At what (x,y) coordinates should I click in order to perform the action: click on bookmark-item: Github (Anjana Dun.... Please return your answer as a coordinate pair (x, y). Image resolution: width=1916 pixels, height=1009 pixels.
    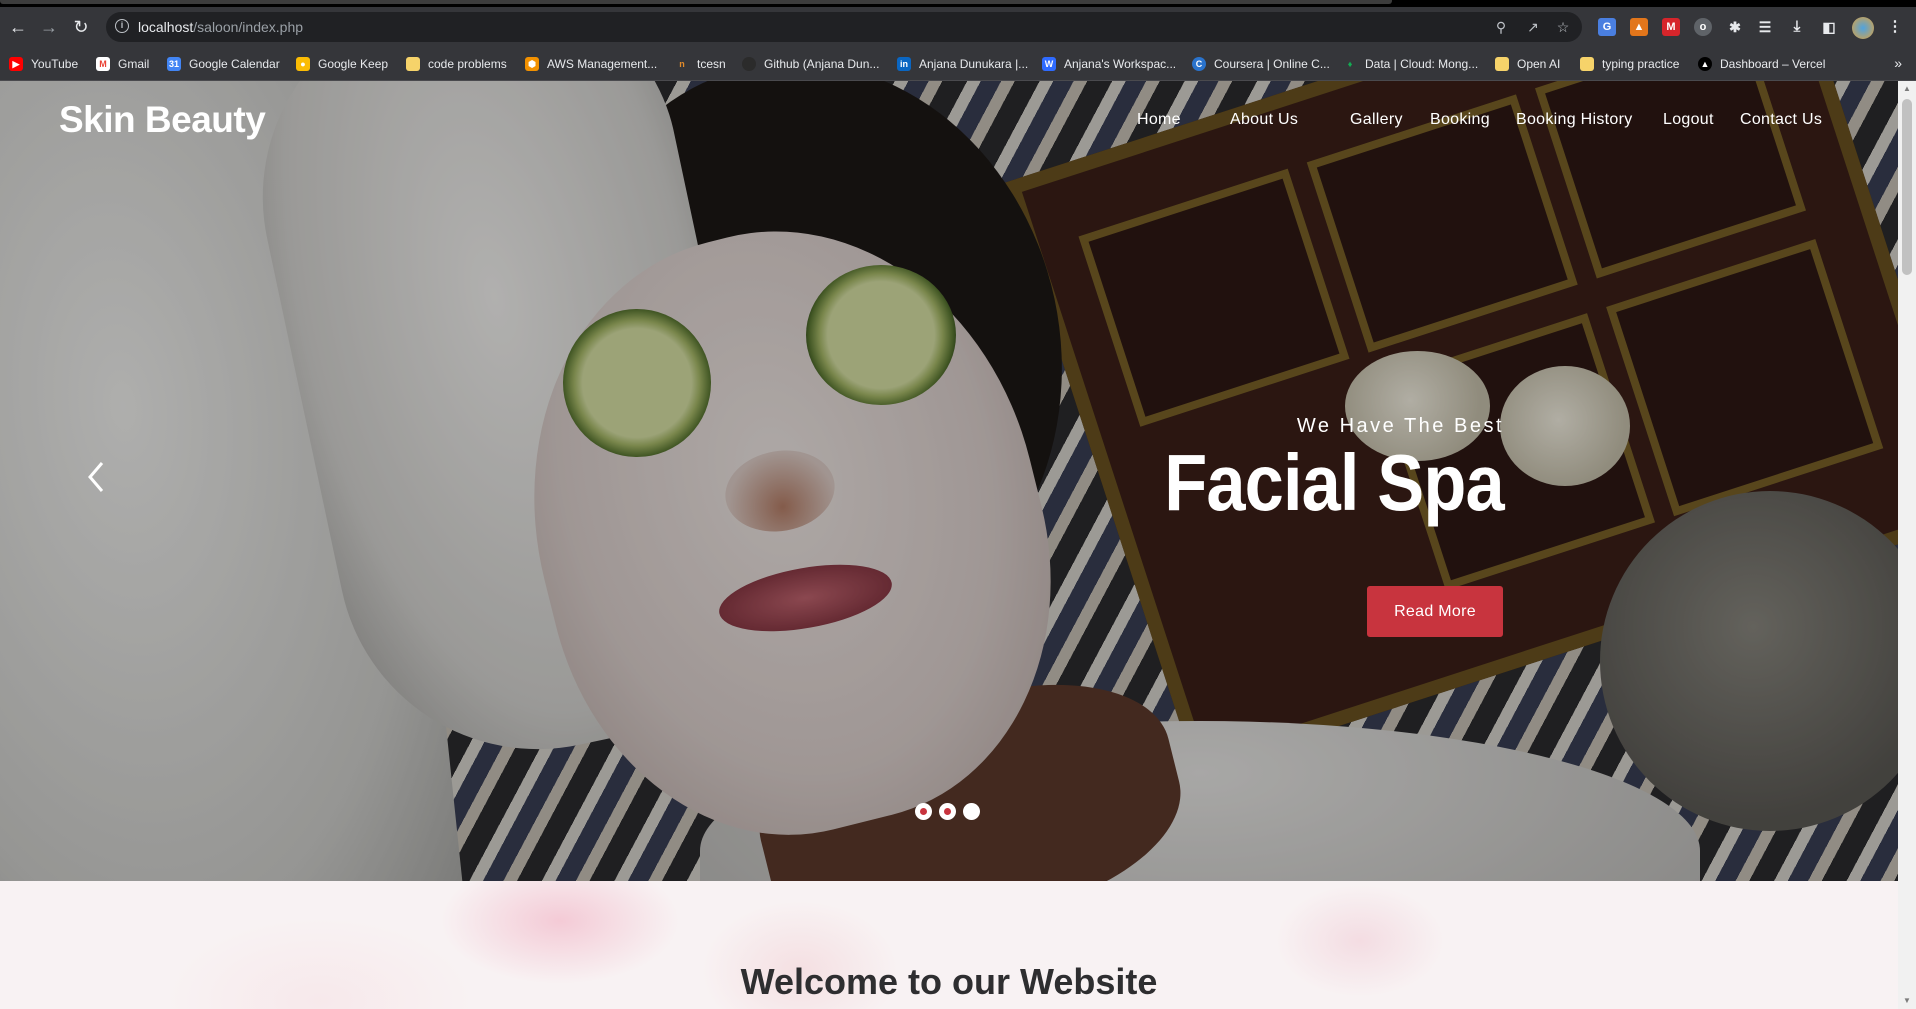
    Looking at the image, I should click on (810, 64).